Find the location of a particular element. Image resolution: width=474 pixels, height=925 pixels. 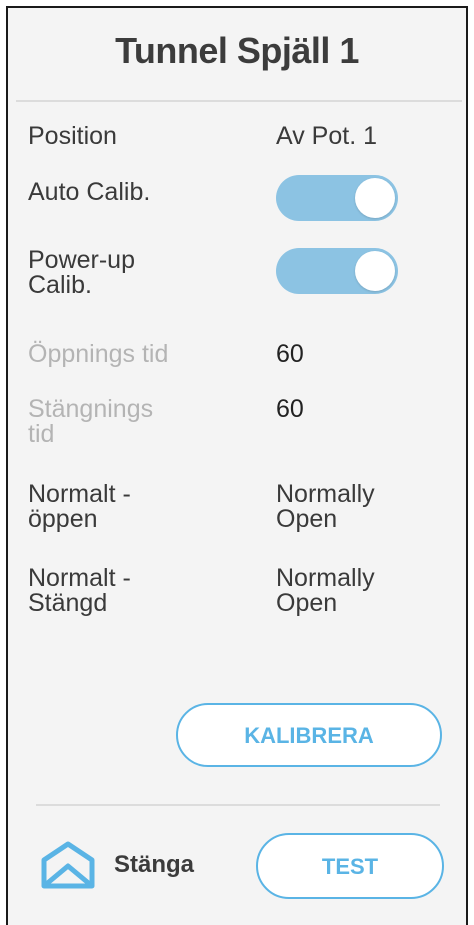

closing-time-value: 60 is located at coordinates (290, 409).